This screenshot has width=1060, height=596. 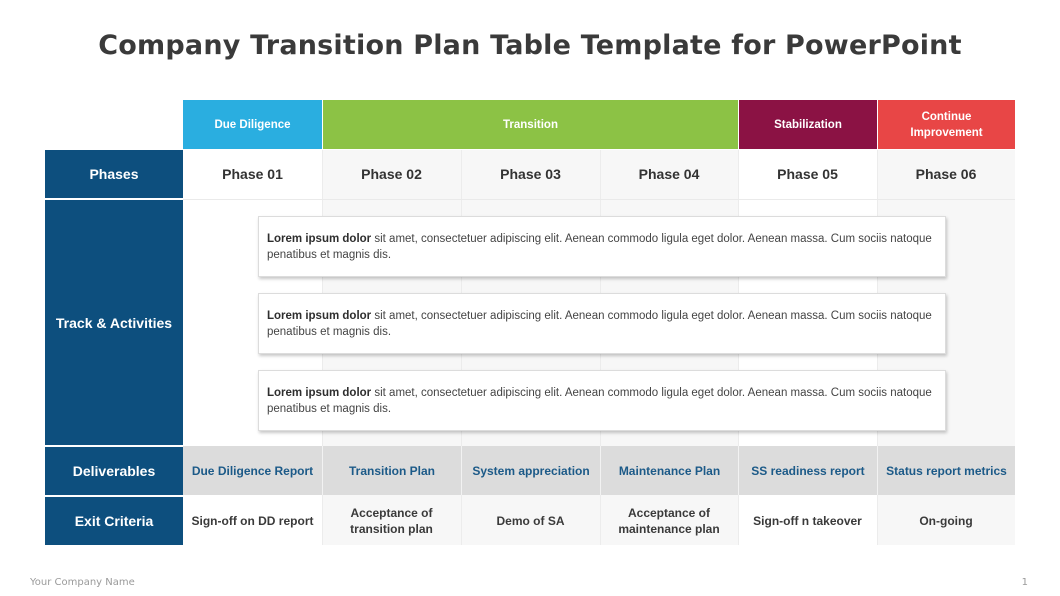 I want to click on group-header-stabilization: Stabilization, so click(x=808, y=124).